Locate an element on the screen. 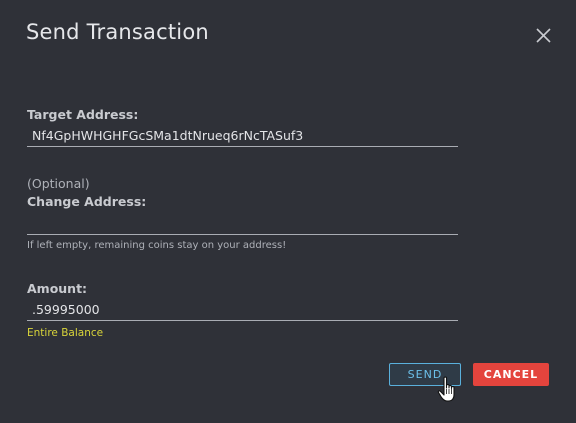 Image resolution: width=576 pixels, height=423 pixels. cancel-button: CANCEL is located at coordinates (511, 374).